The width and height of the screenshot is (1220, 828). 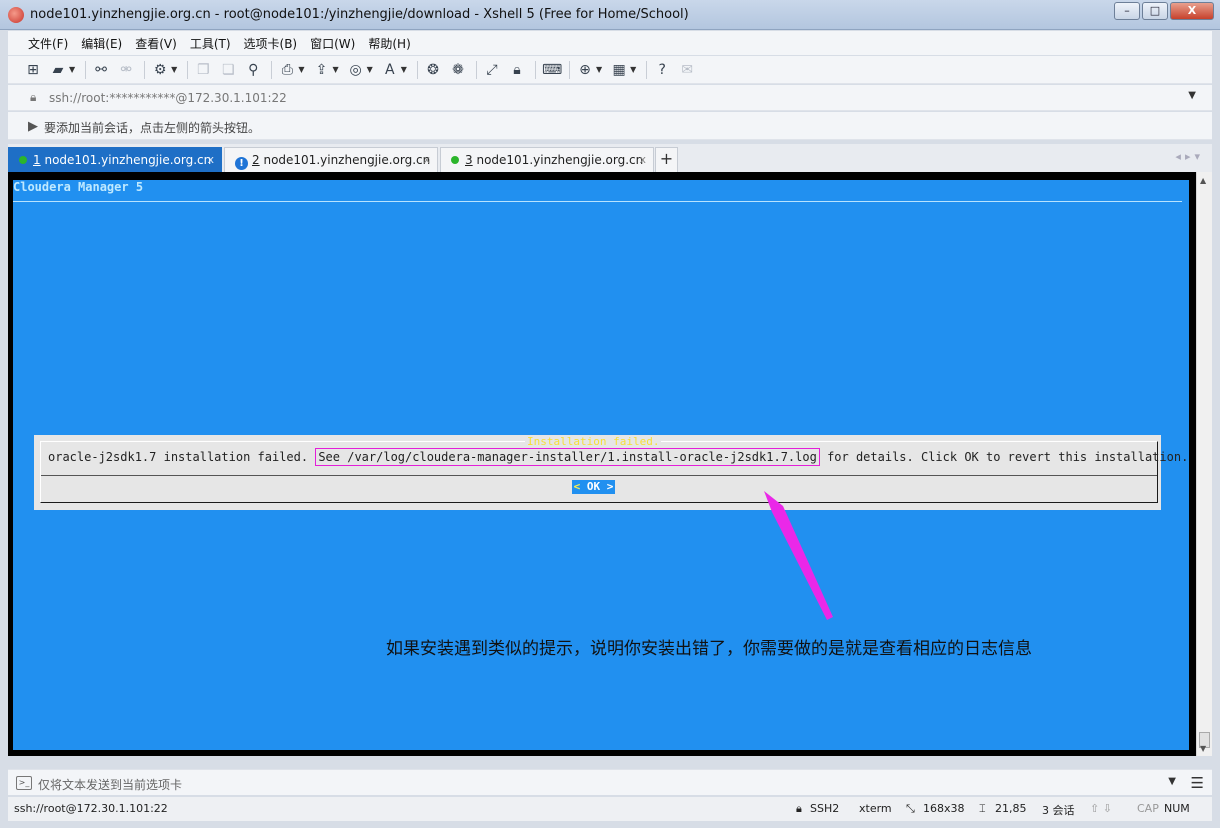 What do you see at coordinates (610, 126) in the screenshot?
I see `session-hint-bar: ▶ 要添加当前会话，点击左侧的箭头按钮。` at bounding box center [610, 126].